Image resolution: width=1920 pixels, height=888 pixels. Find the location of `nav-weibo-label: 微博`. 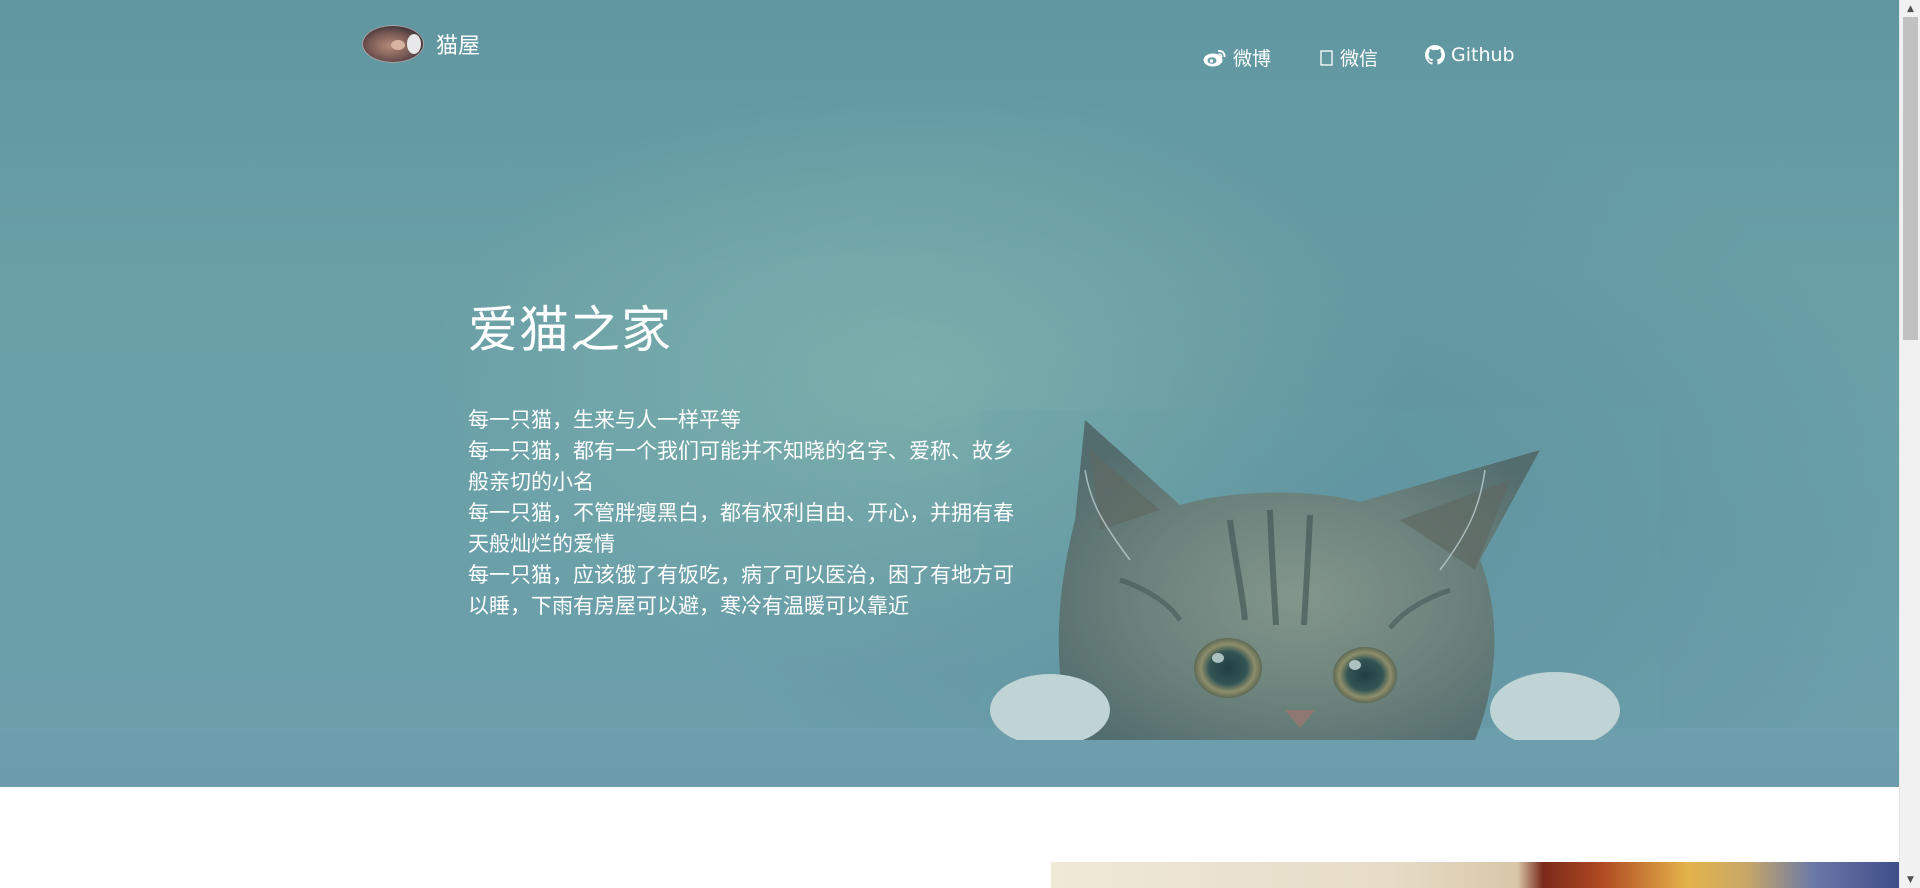

nav-weibo-label: 微博 is located at coordinates (1252, 59).